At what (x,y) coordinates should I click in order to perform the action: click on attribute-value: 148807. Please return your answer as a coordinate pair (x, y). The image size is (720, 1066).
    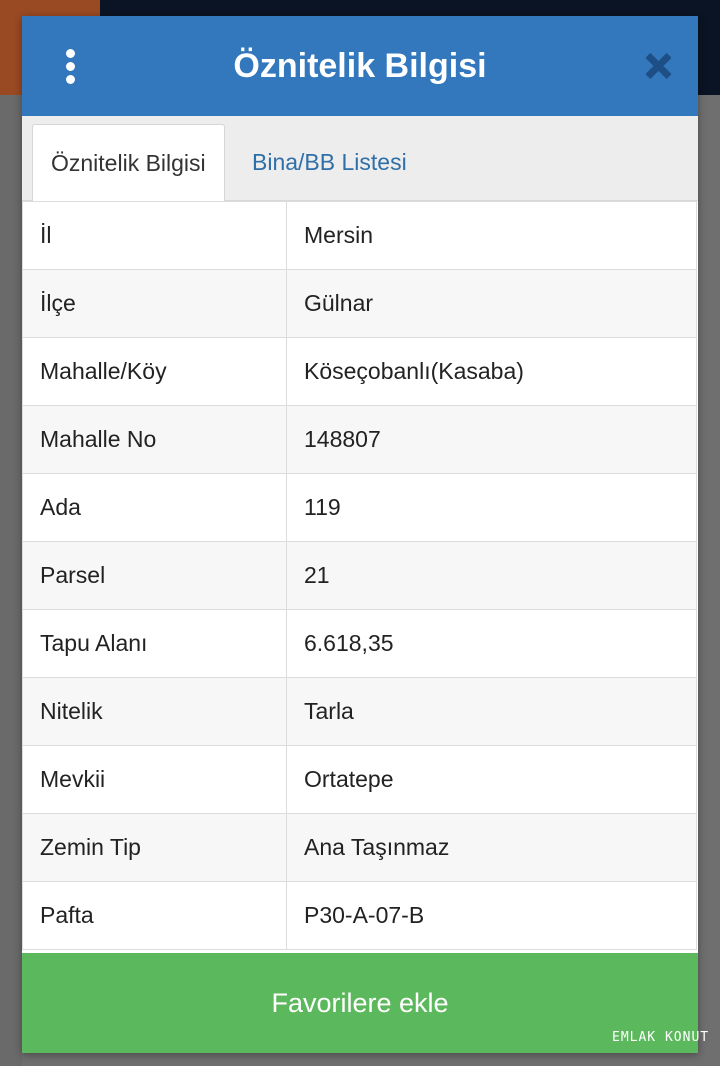
    Looking at the image, I should click on (491, 439).